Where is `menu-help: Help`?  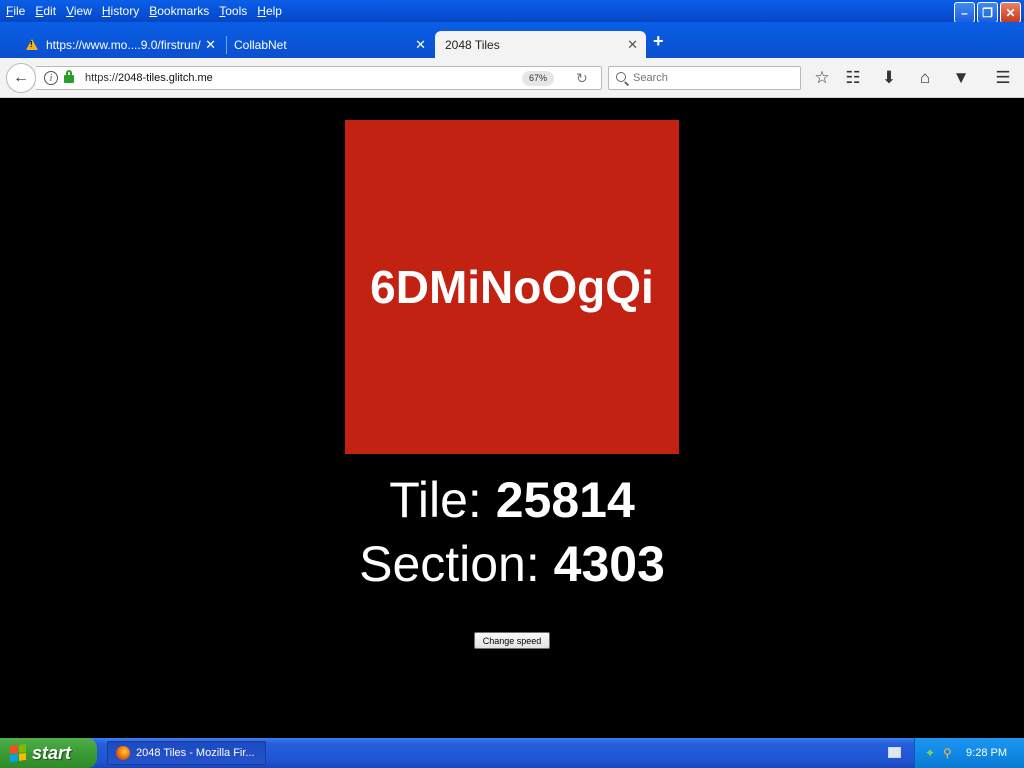
menu-help: Help is located at coordinates (269, 11).